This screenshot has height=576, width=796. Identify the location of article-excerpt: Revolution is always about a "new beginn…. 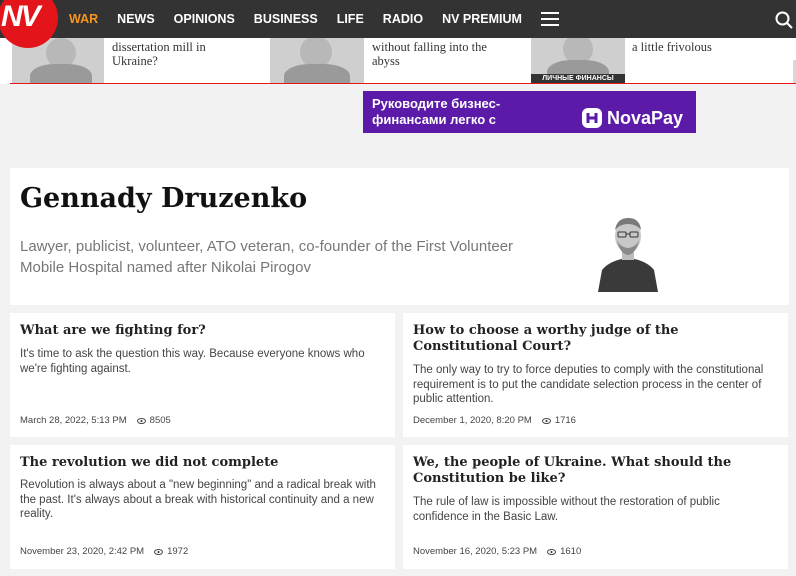
(198, 499).